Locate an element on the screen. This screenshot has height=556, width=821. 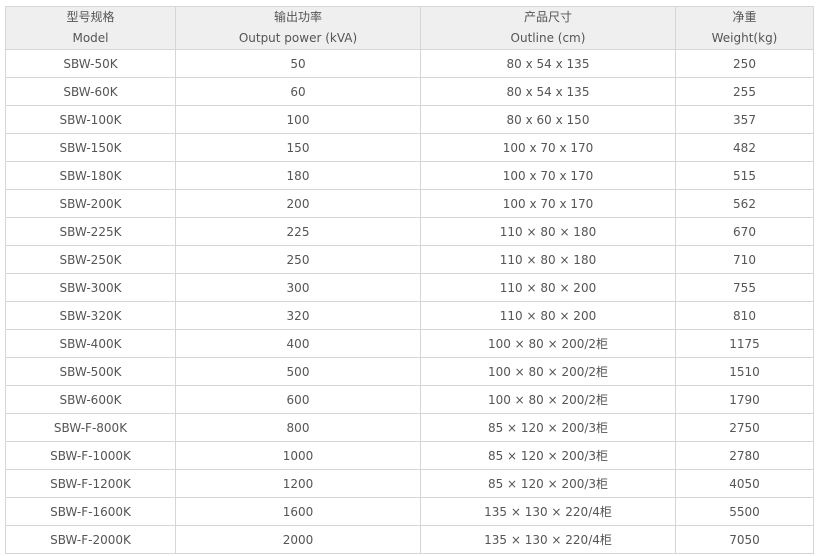
cell-model: SBW-320K is located at coordinates (90, 315).